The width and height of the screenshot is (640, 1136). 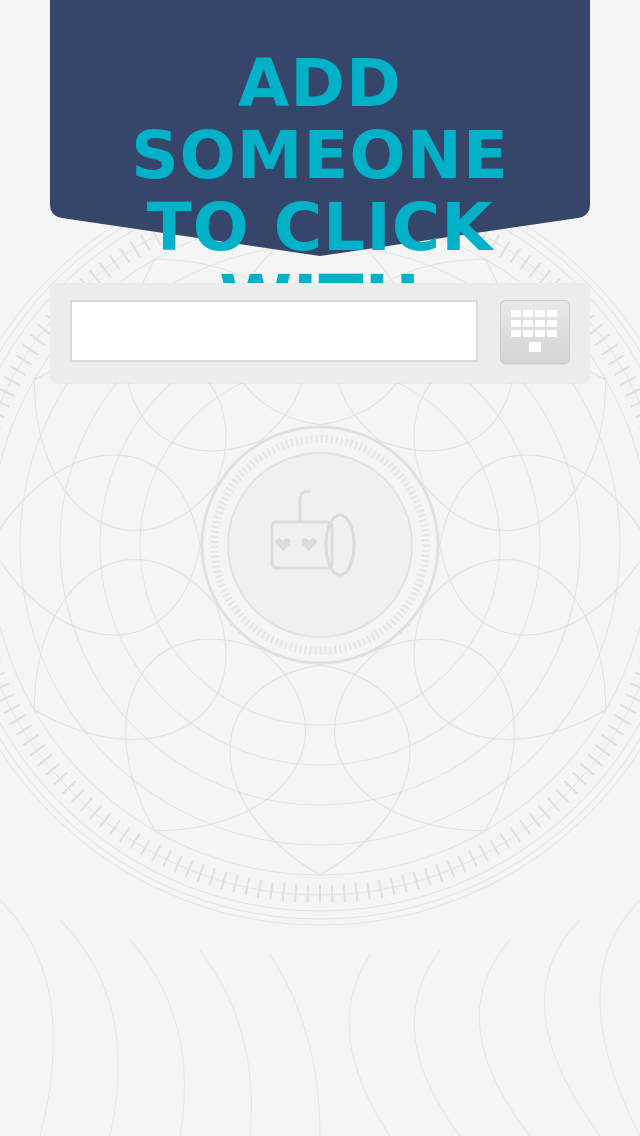 I want to click on entry-panel, so click(x=320, y=333).